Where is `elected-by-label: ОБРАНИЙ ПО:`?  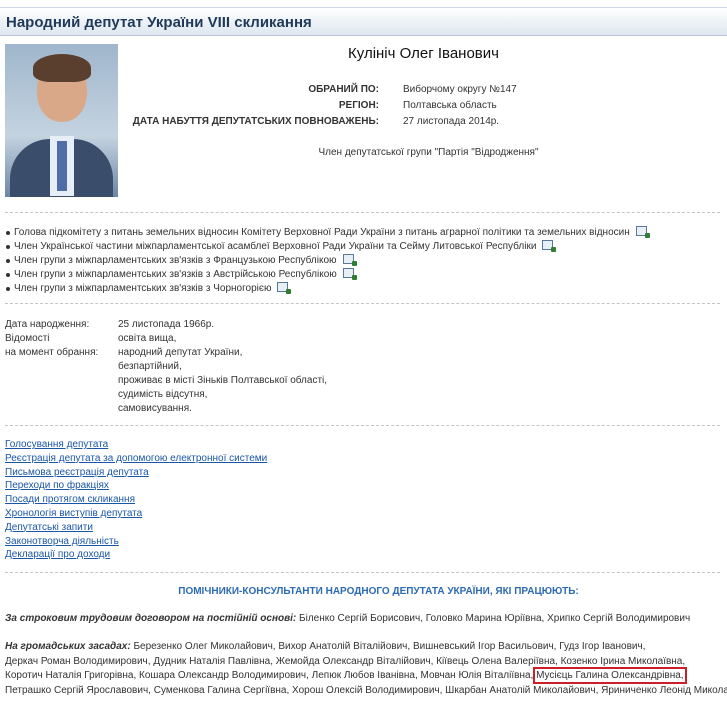 elected-by-label: ОБРАНИЙ ПО: is located at coordinates (343, 89).